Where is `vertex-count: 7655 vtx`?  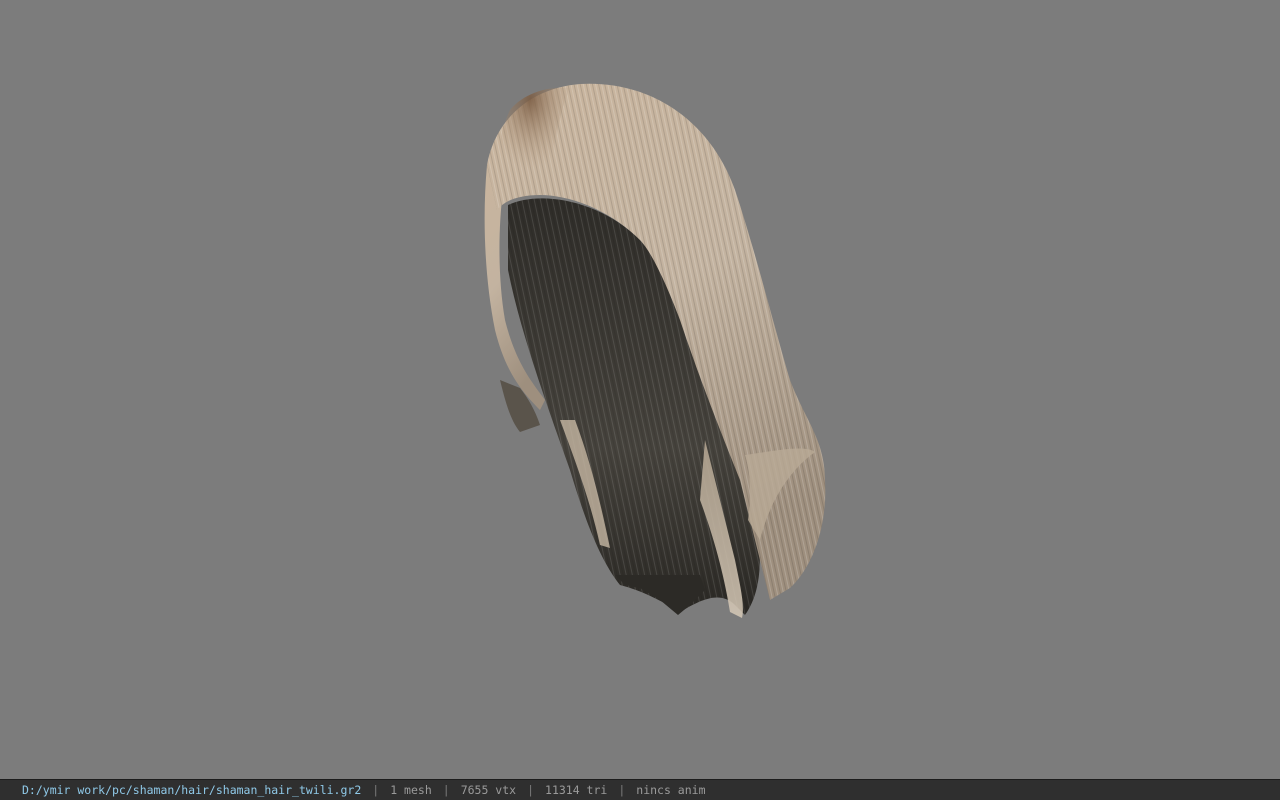
vertex-count: 7655 vtx is located at coordinates (488, 790).